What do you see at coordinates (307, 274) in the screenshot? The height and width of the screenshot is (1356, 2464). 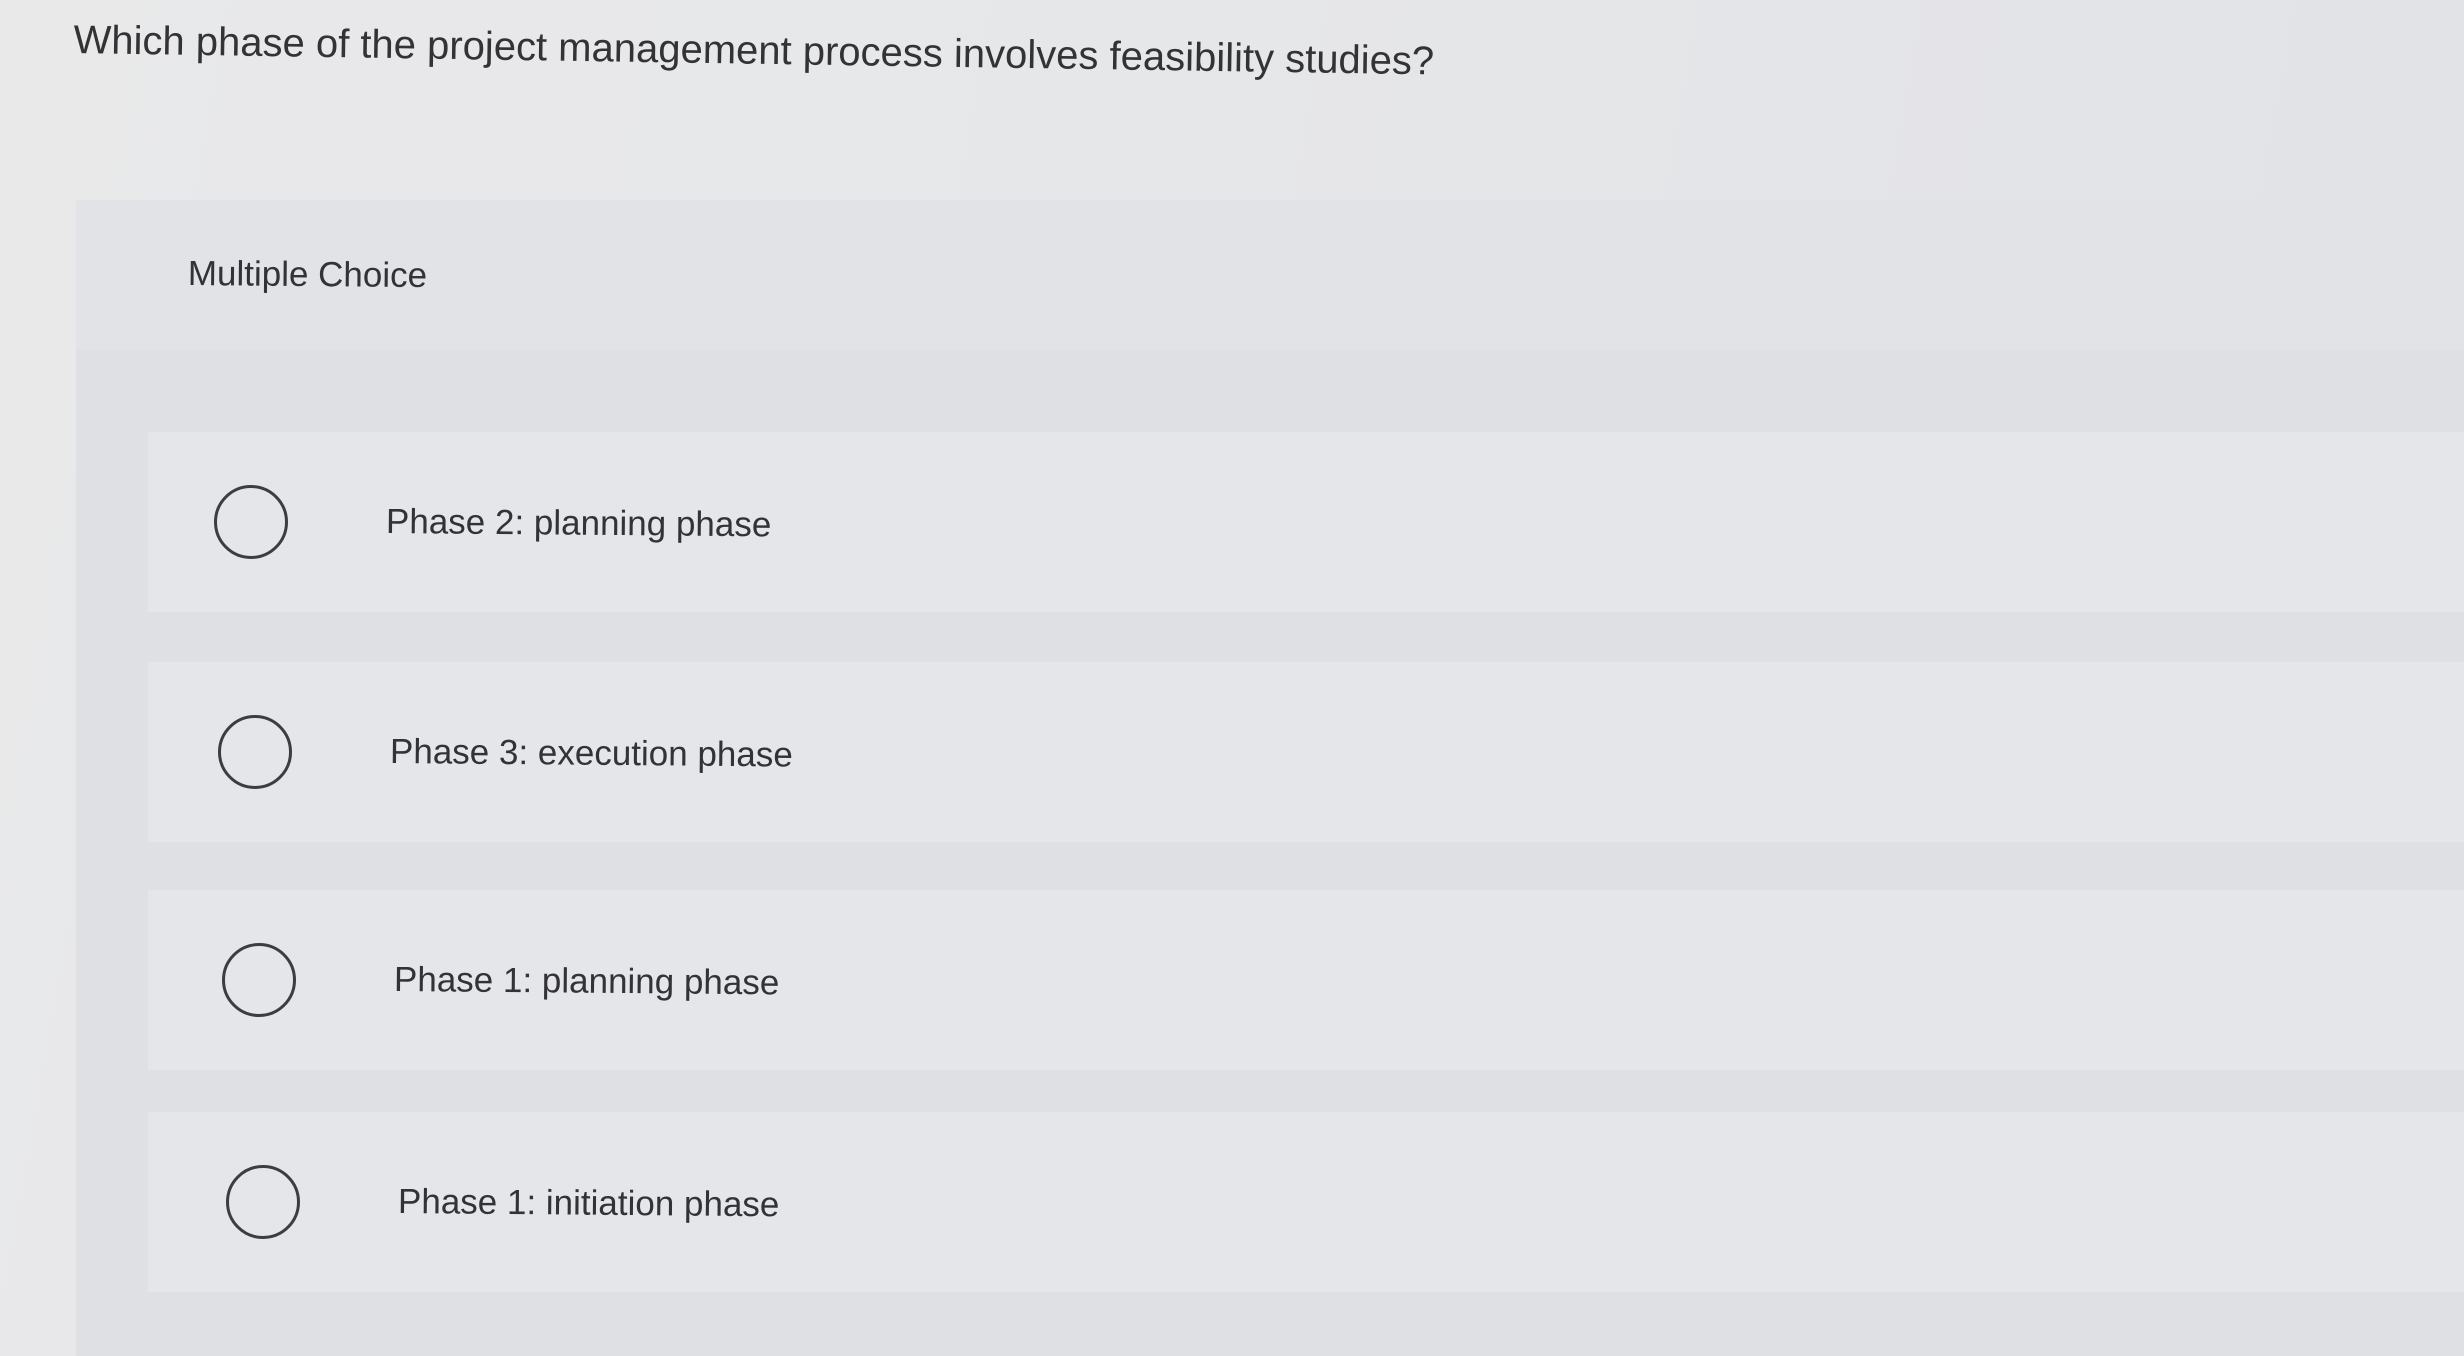 I see `question-type-label: Multiple Choice` at bounding box center [307, 274].